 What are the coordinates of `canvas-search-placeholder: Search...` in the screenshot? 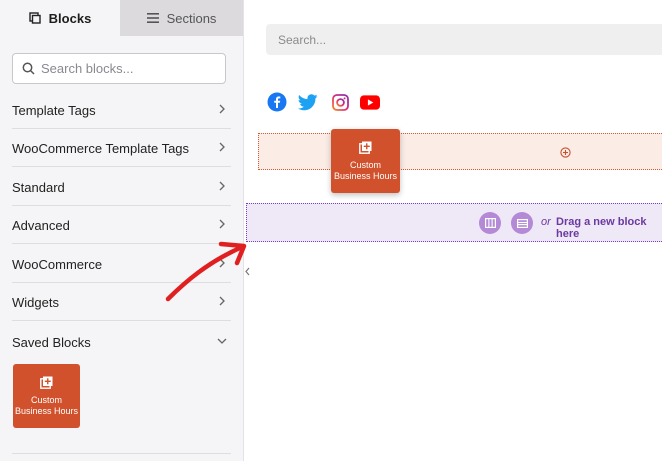 It's located at (302, 39).